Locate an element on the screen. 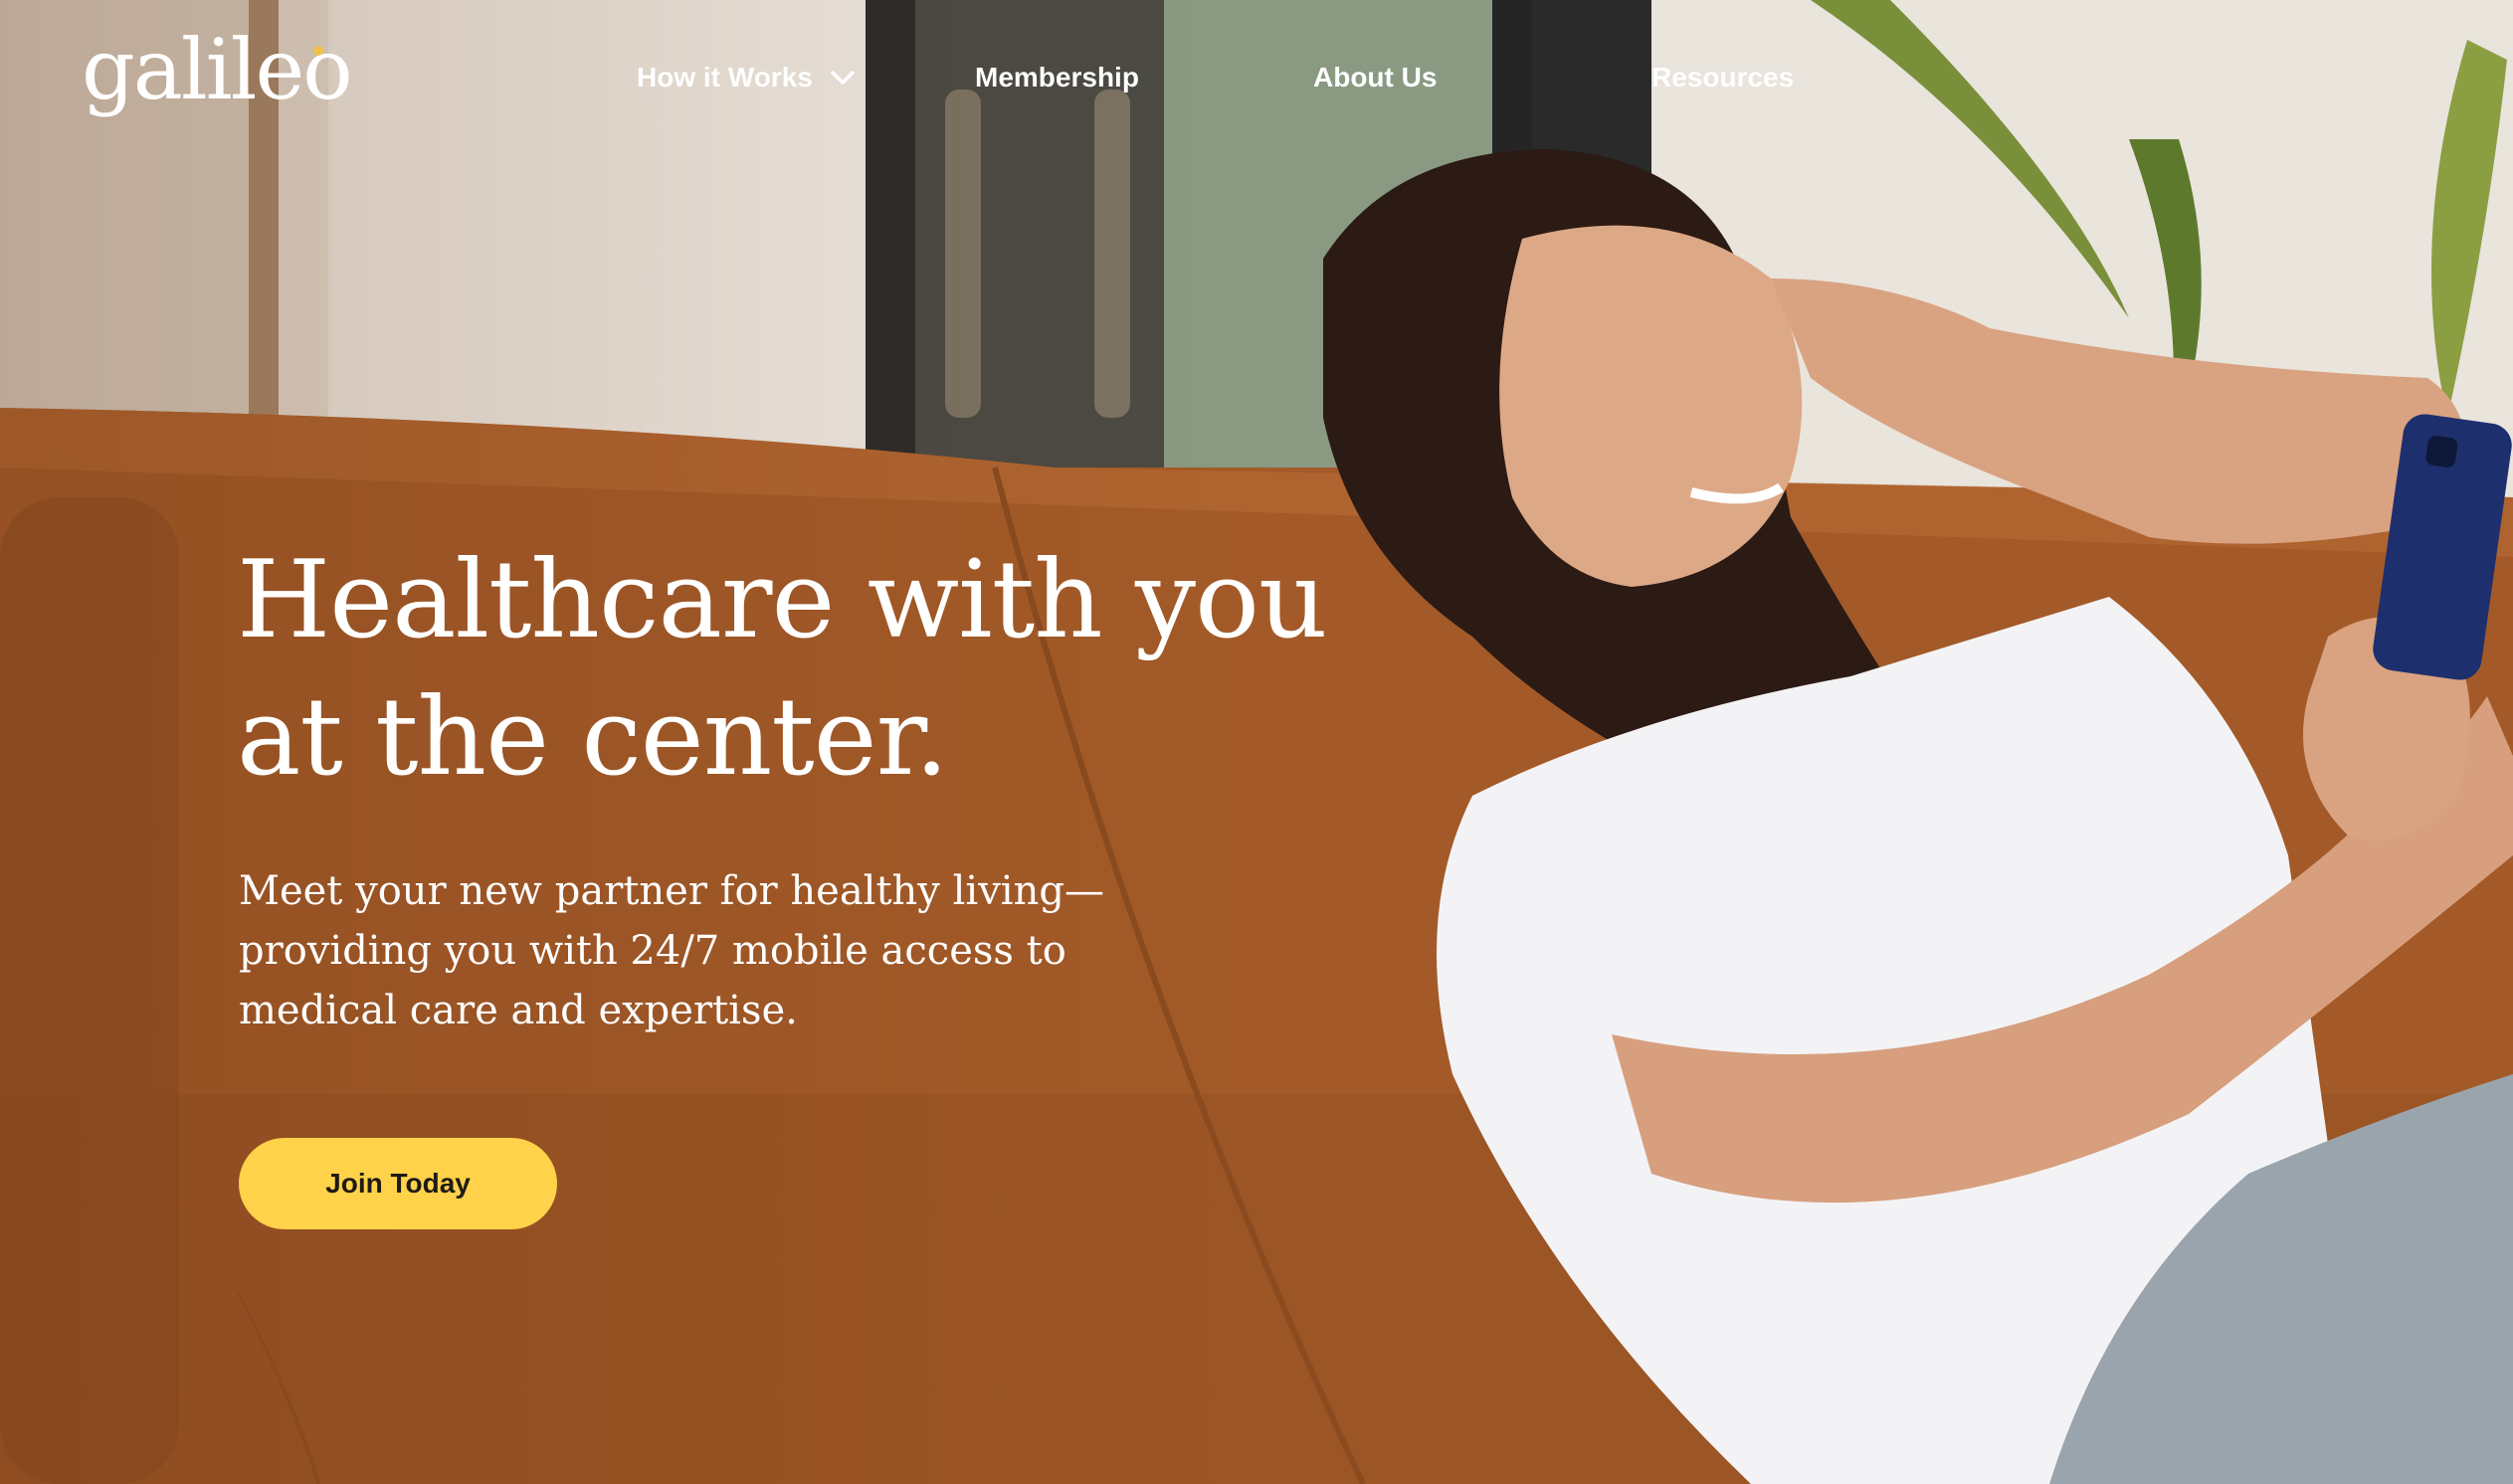 Image resolution: width=2513 pixels, height=1484 pixels. galileo-logo: galileo is located at coordinates (217, 69).